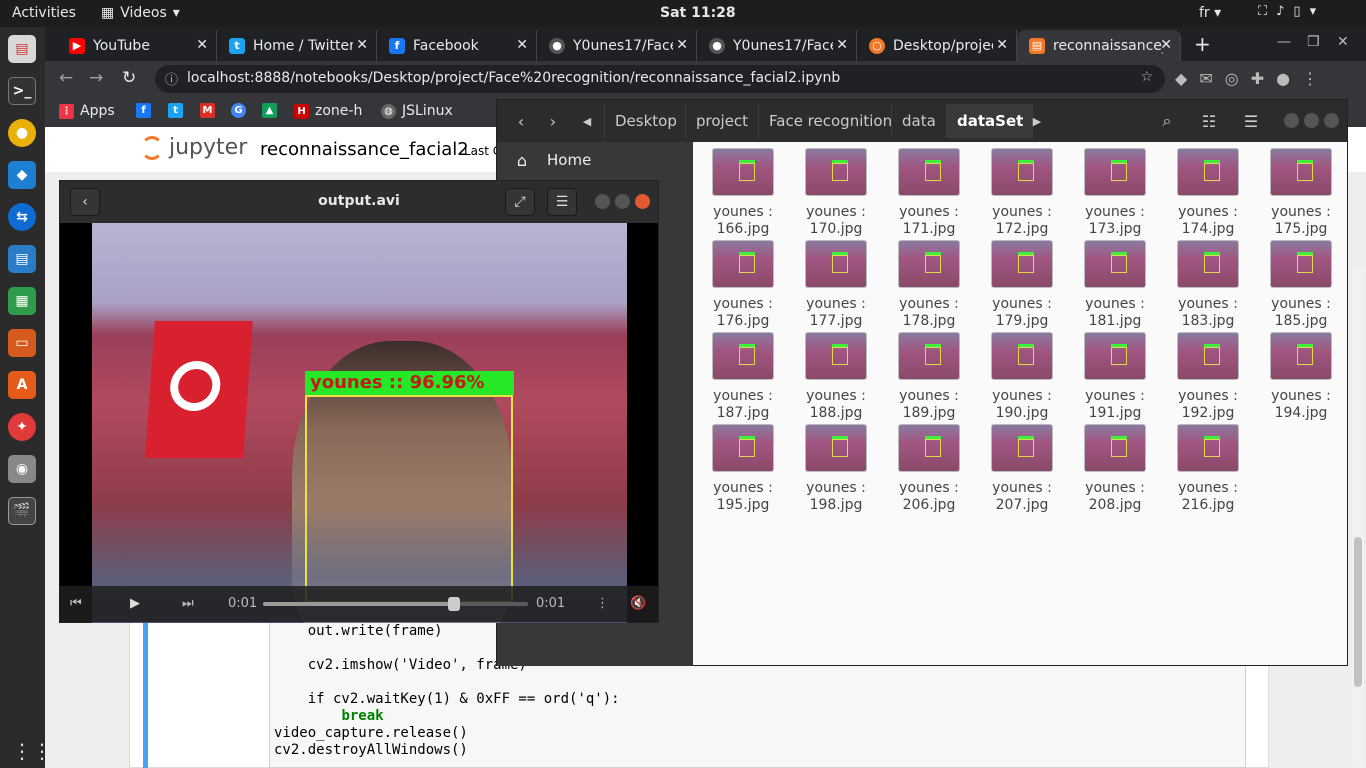  Describe the element at coordinates (129, 78) in the screenshot. I see `reload-icon: ↻` at that location.